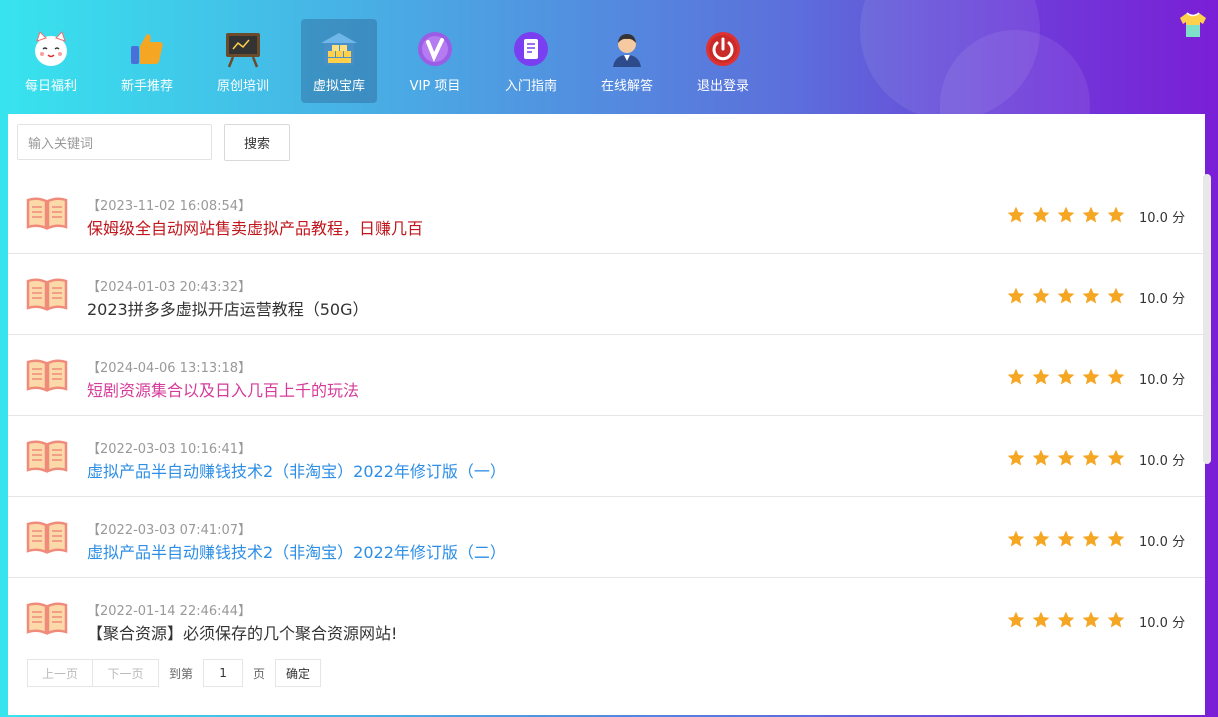 This screenshot has height=717, width=1218. What do you see at coordinates (51, 49) in the screenshot?
I see `lucky-cat-icon` at bounding box center [51, 49].